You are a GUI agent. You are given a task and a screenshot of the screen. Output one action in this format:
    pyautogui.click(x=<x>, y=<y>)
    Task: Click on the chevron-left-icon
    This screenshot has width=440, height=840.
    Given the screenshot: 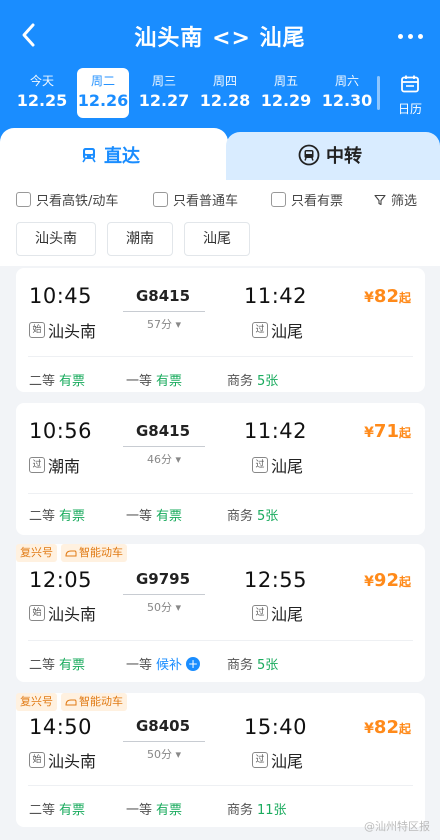 What is the action you would take?
    pyautogui.click(x=28, y=35)
    